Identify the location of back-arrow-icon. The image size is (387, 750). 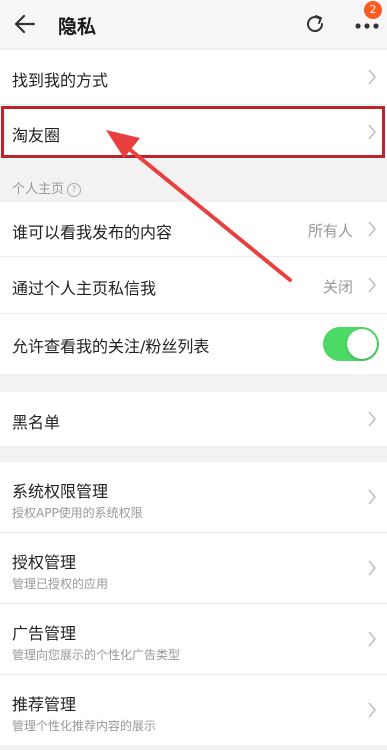
(25, 24).